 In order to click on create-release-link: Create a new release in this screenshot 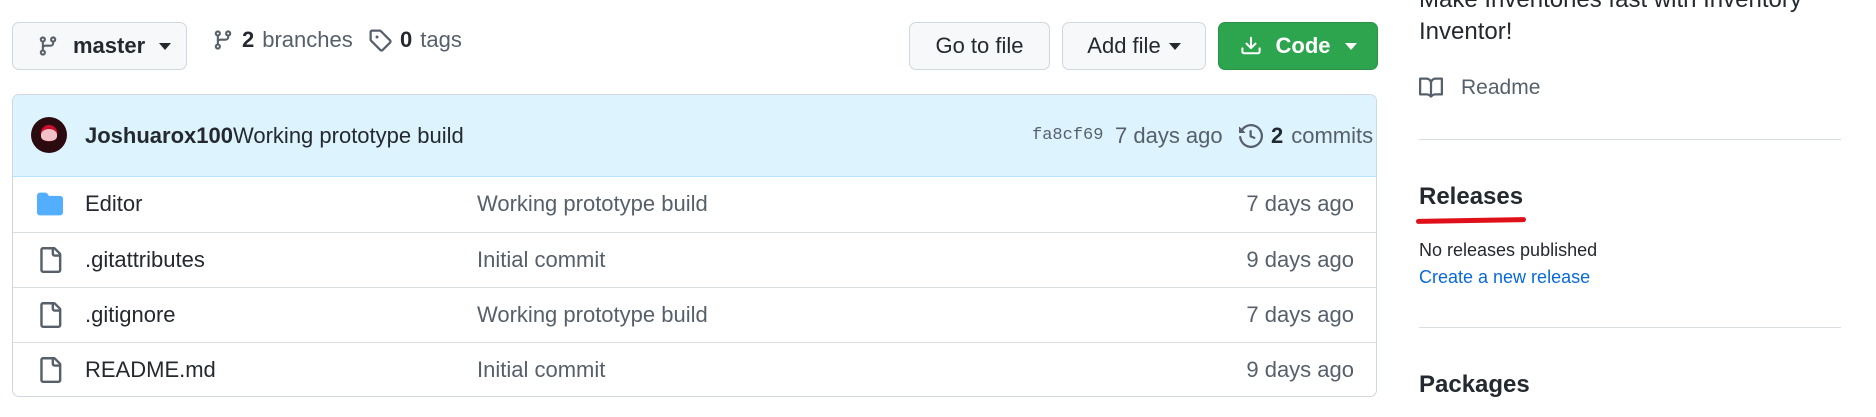, I will do `click(1504, 277)`.